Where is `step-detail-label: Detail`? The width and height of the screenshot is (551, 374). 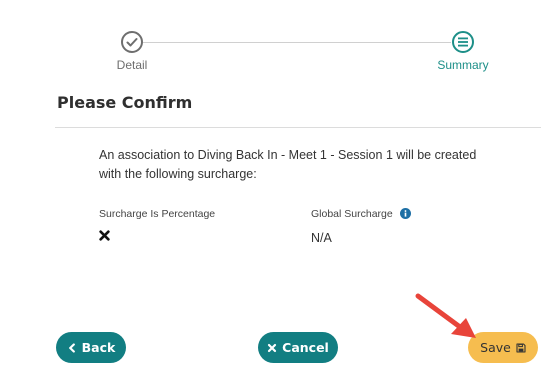
step-detail-label: Detail is located at coordinates (132, 65).